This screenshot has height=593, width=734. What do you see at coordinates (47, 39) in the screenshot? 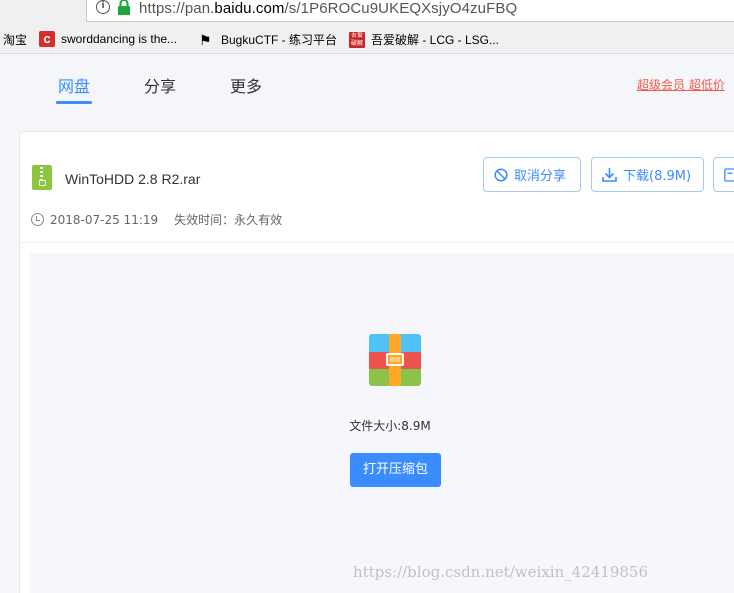
I see `c-logo-icon: c` at bounding box center [47, 39].